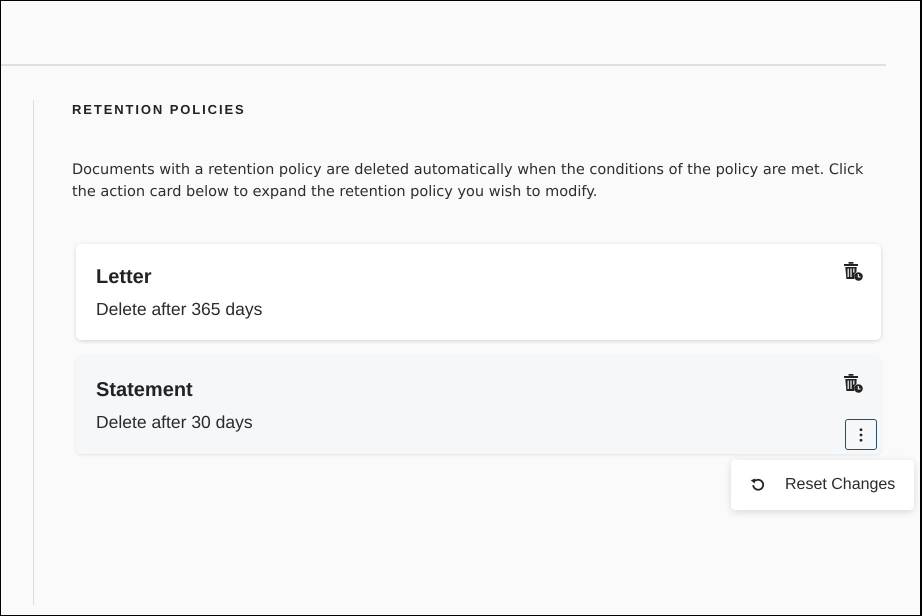 Image resolution: width=922 pixels, height=616 pixels. I want to click on more-vert-icon, so click(861, 435).